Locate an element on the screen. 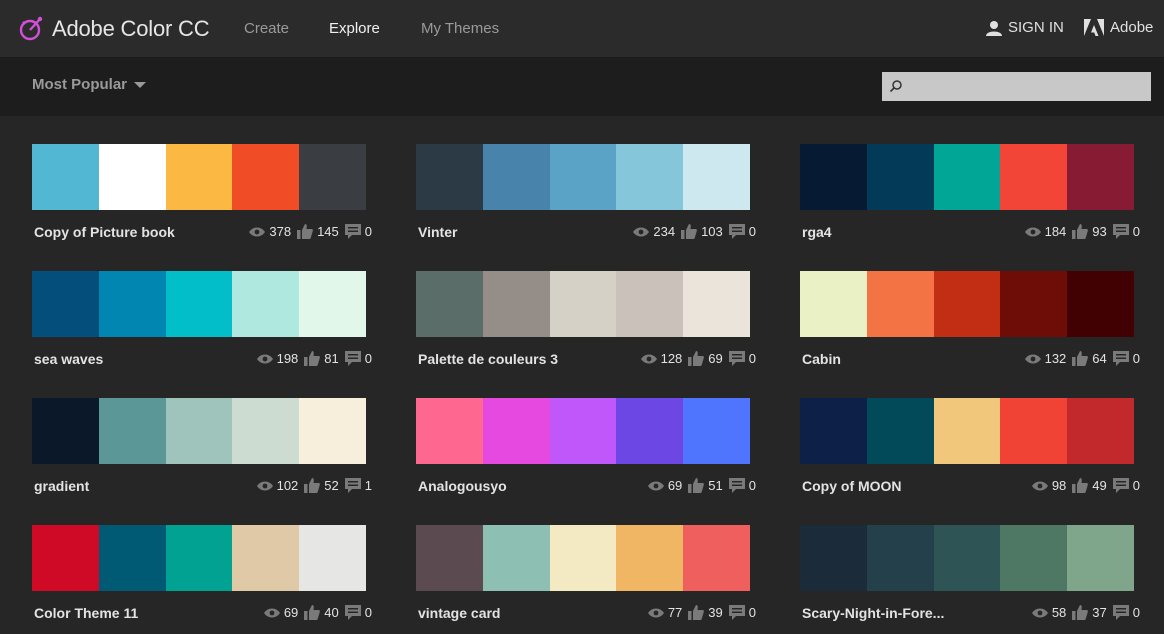 Image resolution: width=1164 pixels, height=634 pixels. likes-stat: 81 is located at coordinates (321, 358).